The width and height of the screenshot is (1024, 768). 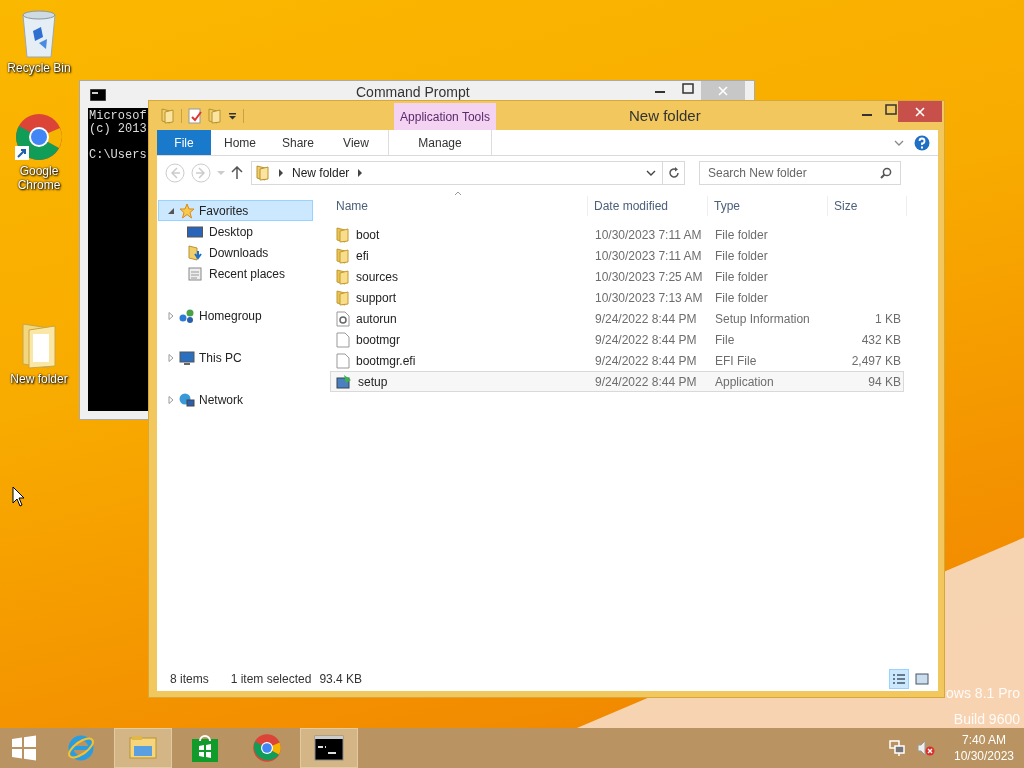 What do you see at coordinates (445, 116) in the screenshot?
I see `contextual-group-label: Application Tools` at bounding box center [445, 116].